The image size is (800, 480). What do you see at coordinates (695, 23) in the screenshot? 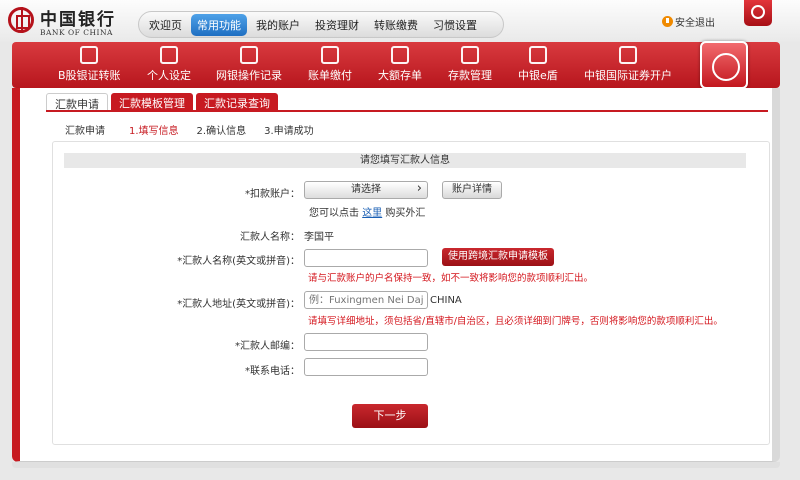
I see `logout-label: 安全退出` at bounding box center [695, 23].